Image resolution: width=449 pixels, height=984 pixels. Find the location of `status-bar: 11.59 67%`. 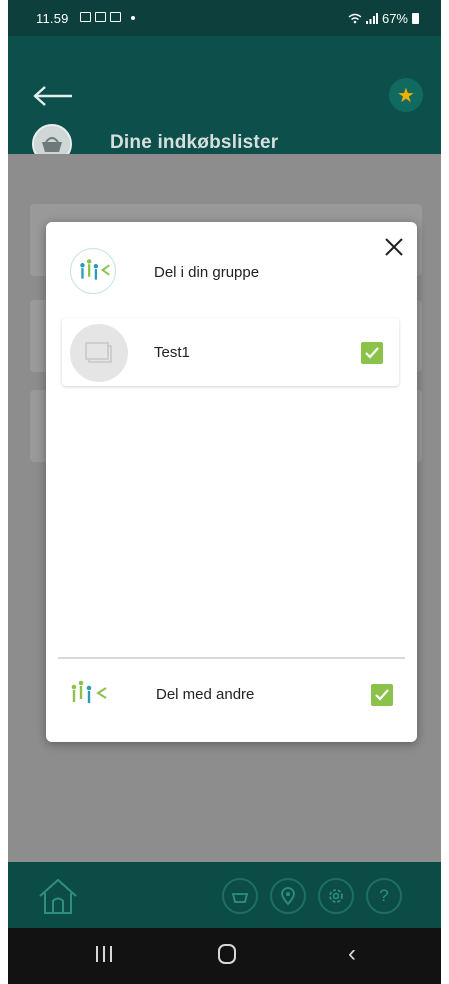

status-bar: 11.59 67% is located at coordinates (224, 18).